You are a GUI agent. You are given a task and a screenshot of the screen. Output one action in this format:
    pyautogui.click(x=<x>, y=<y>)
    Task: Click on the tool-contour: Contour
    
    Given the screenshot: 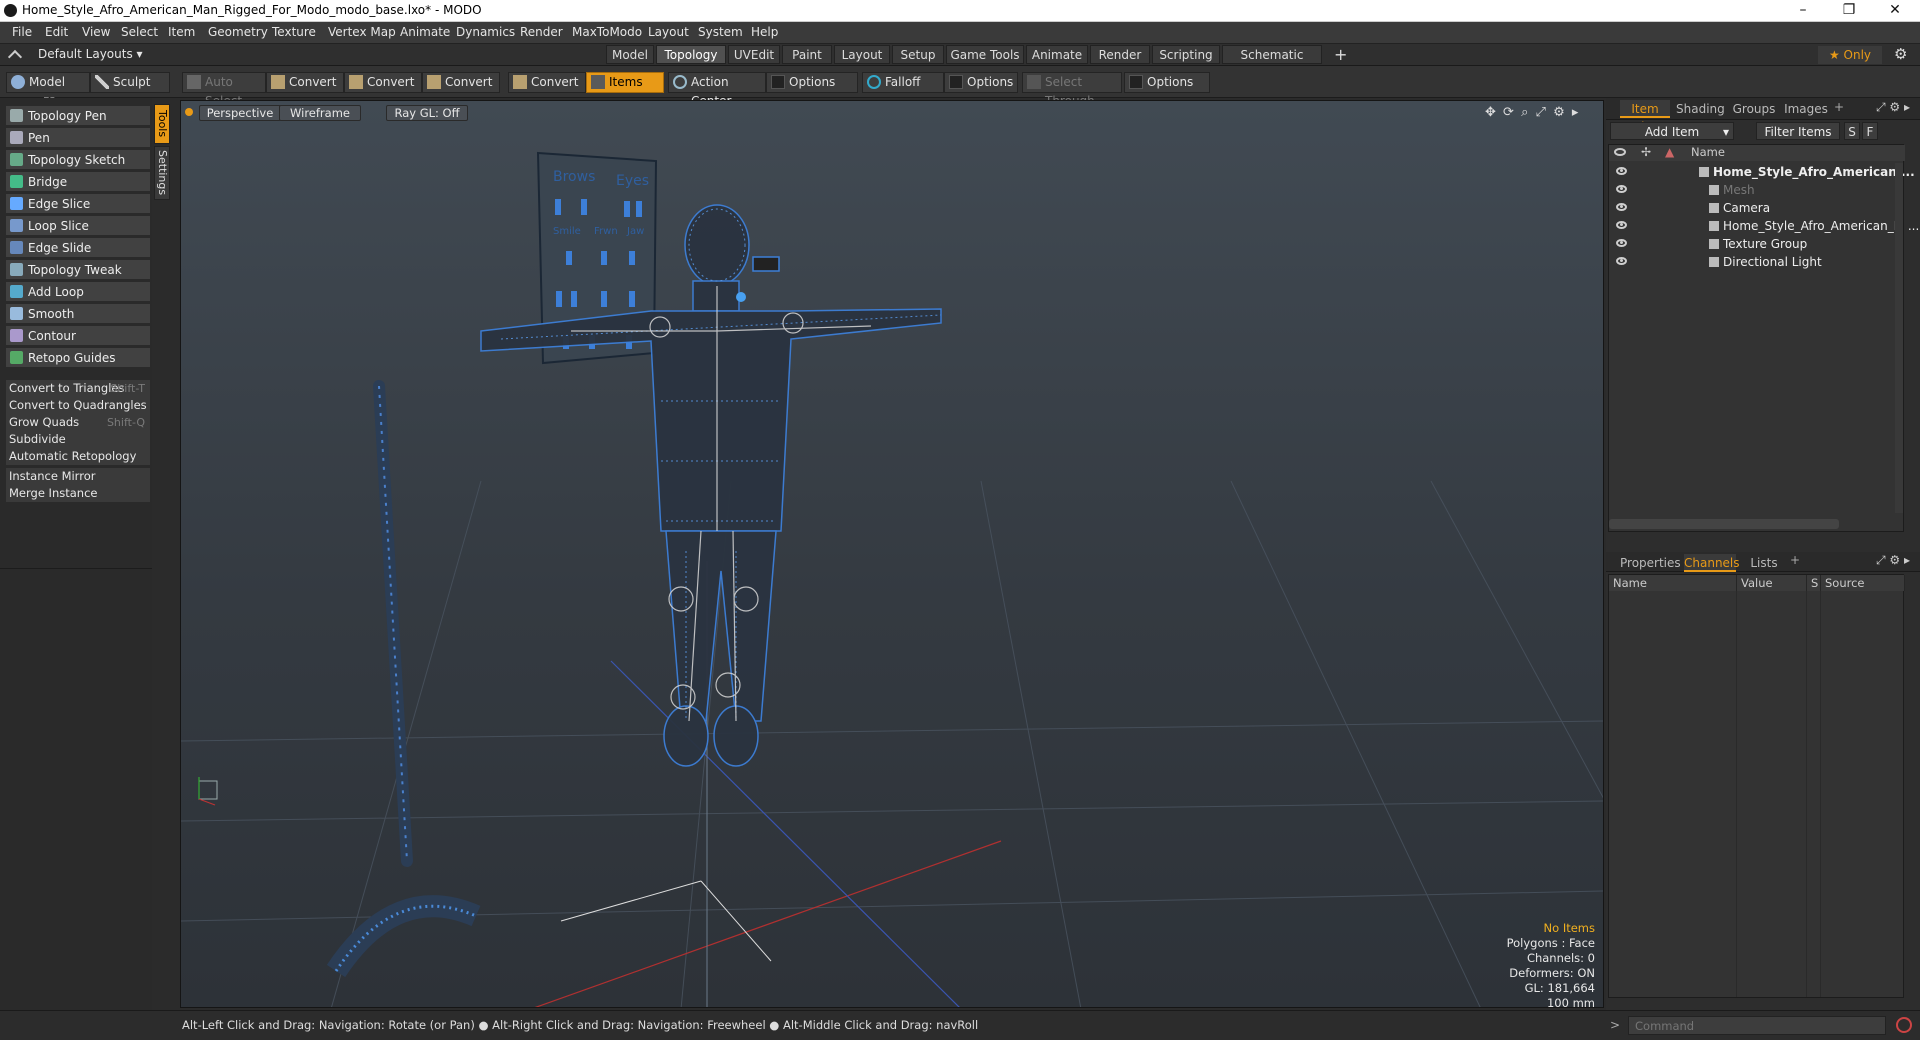 What is the action you would take?
    pyautogui.click(x=78, y=336)
    